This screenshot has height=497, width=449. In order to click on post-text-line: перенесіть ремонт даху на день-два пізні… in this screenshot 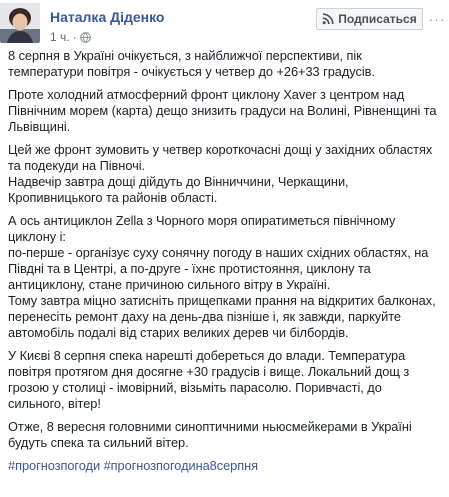, I will do `click(204, 316)`.